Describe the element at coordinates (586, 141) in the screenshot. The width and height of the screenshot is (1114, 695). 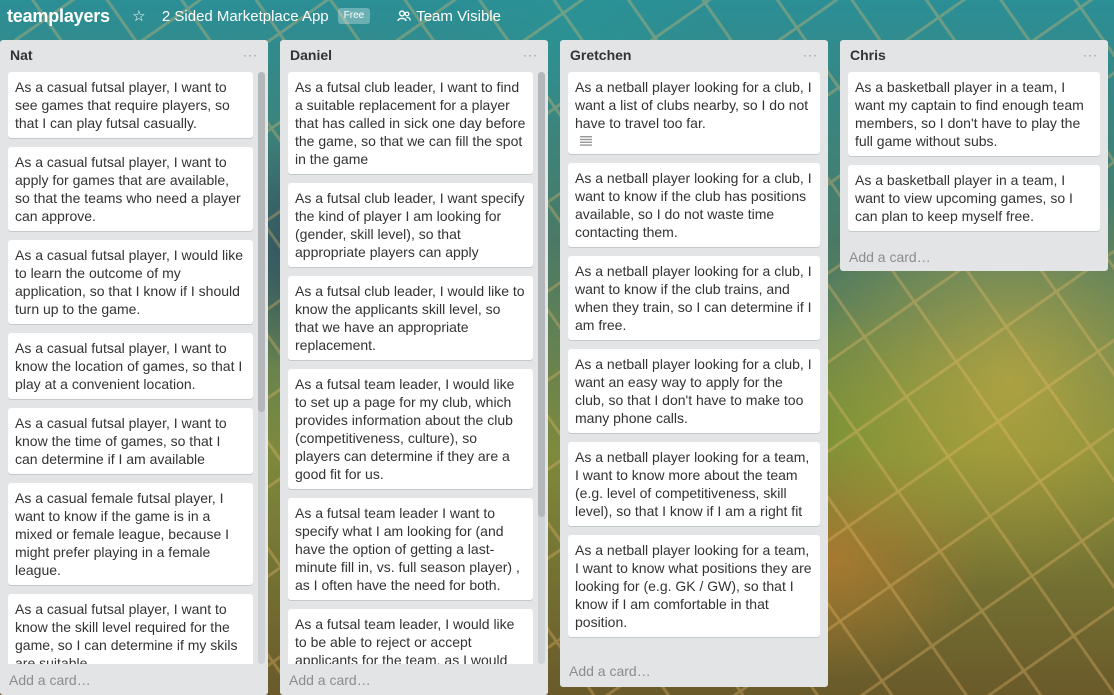
I see `description-icon` at that location.